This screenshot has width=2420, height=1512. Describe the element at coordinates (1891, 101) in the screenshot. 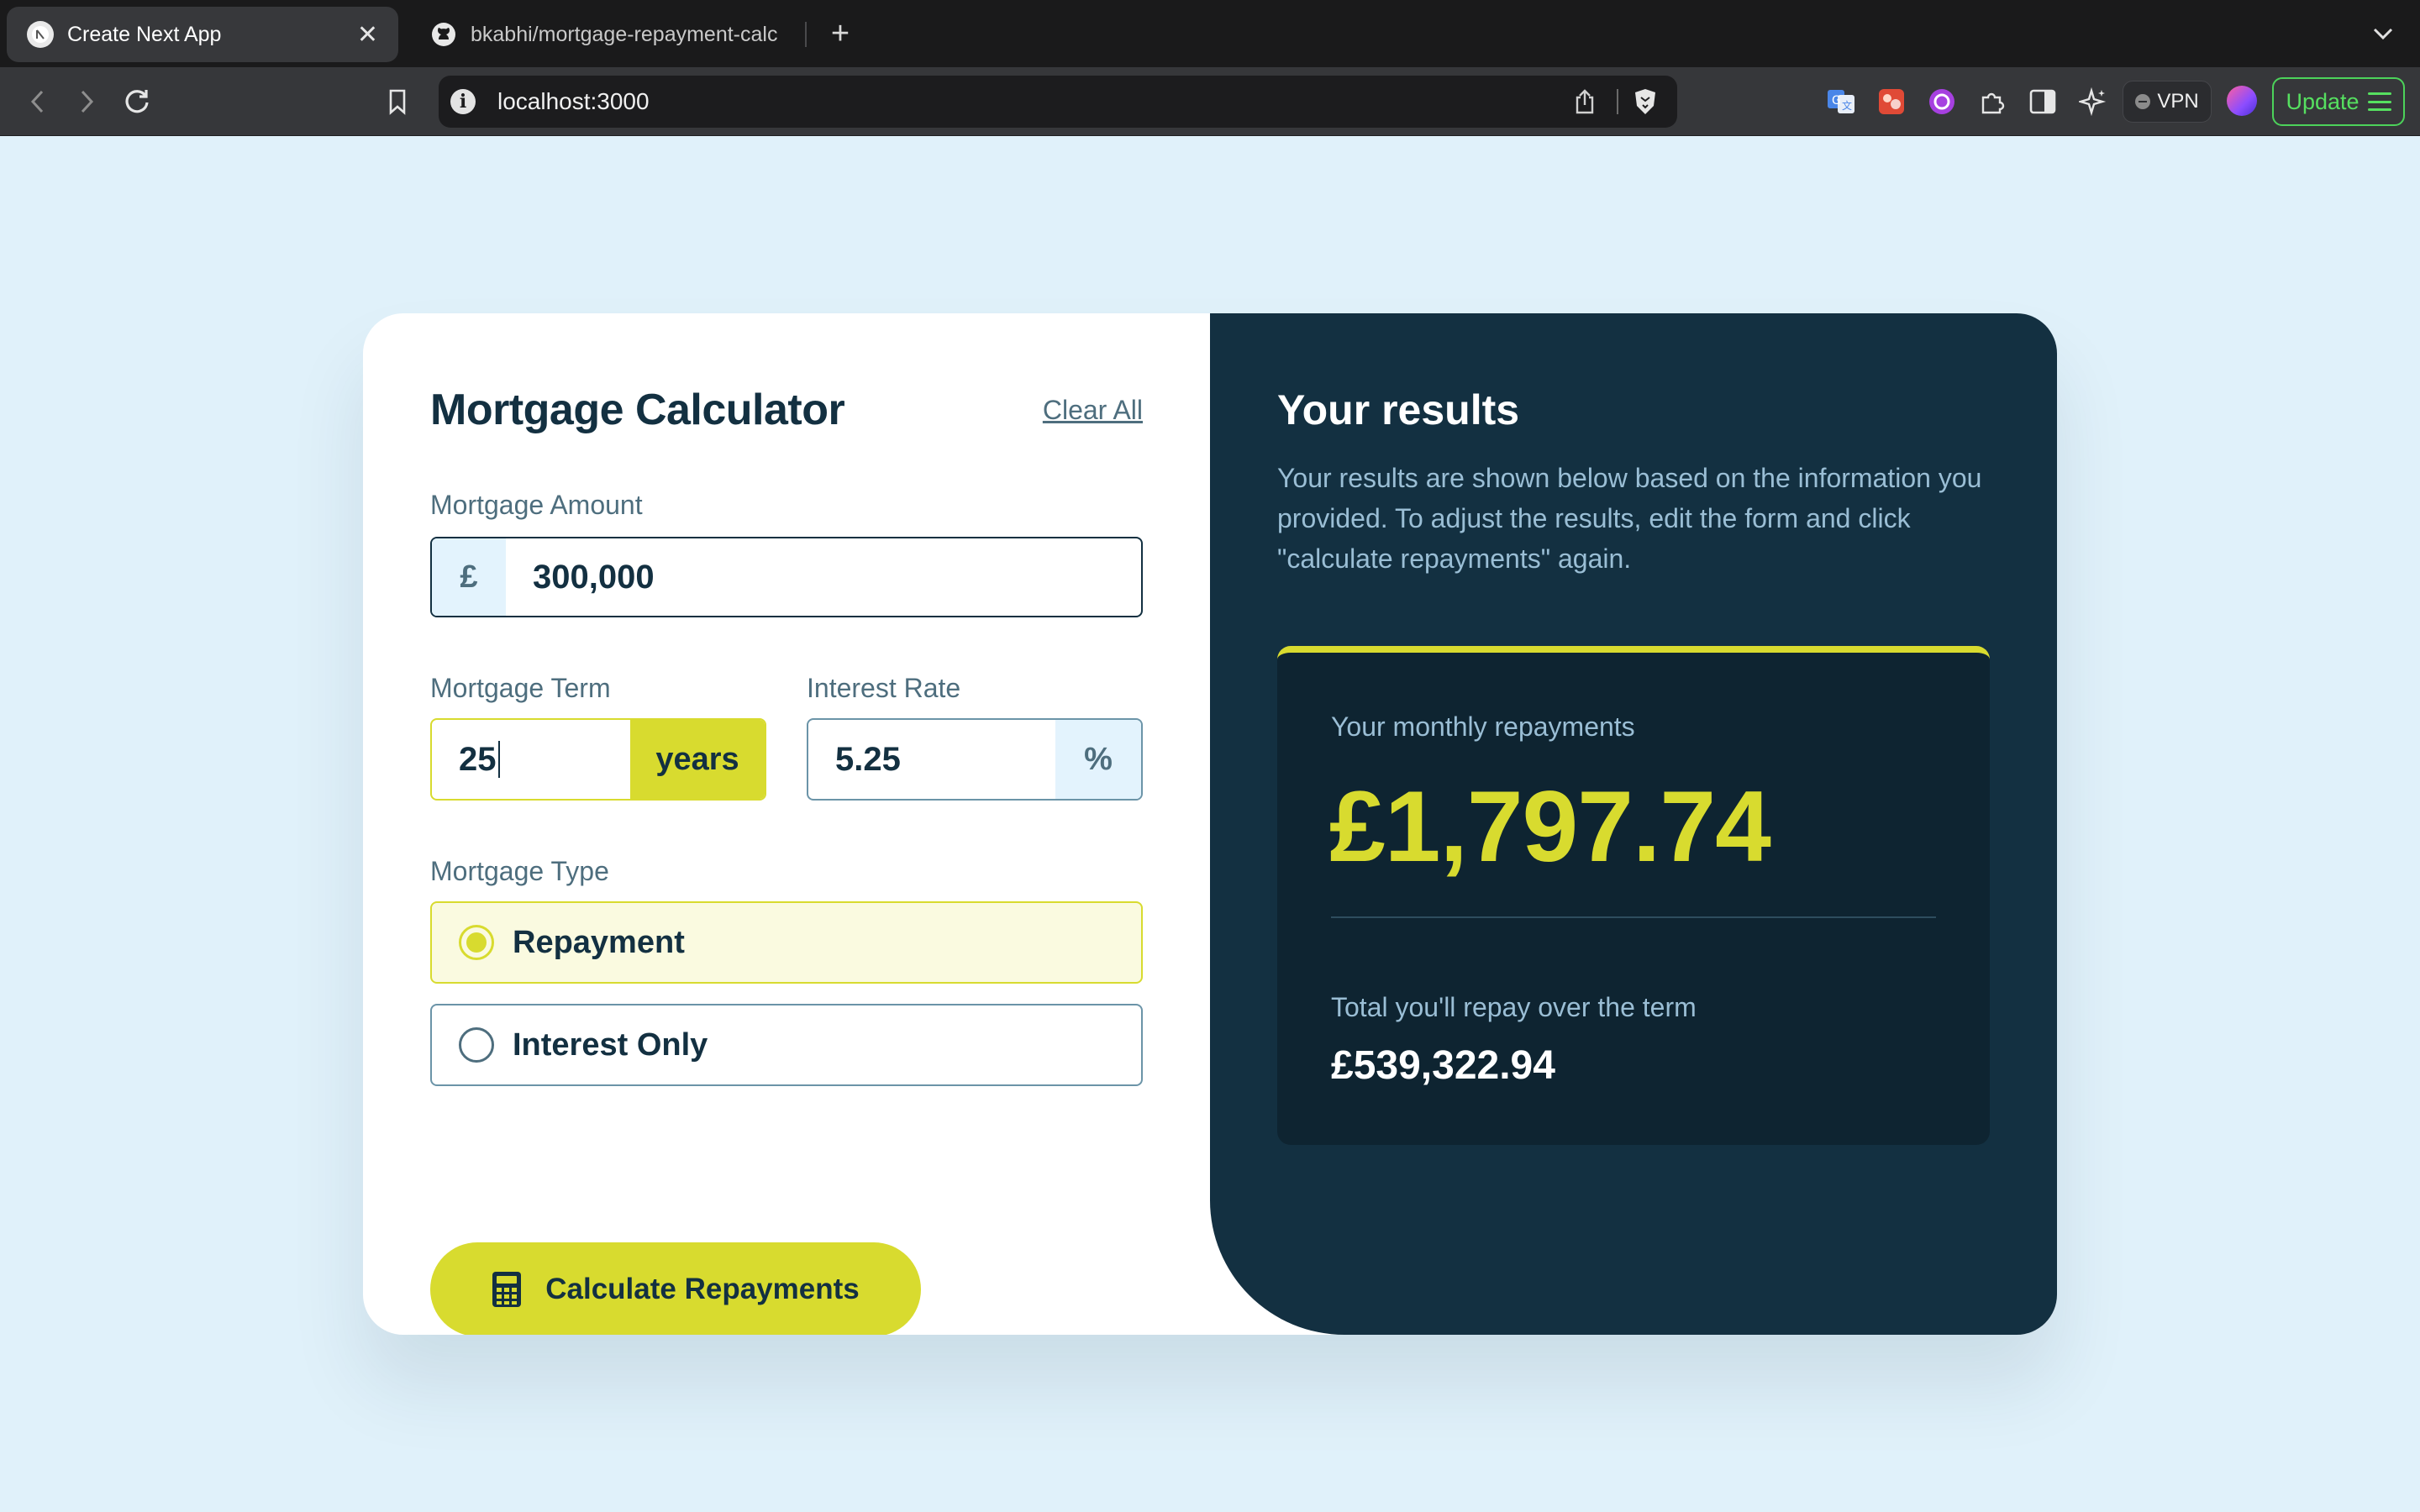

I see `image-extension-icon` at that location.